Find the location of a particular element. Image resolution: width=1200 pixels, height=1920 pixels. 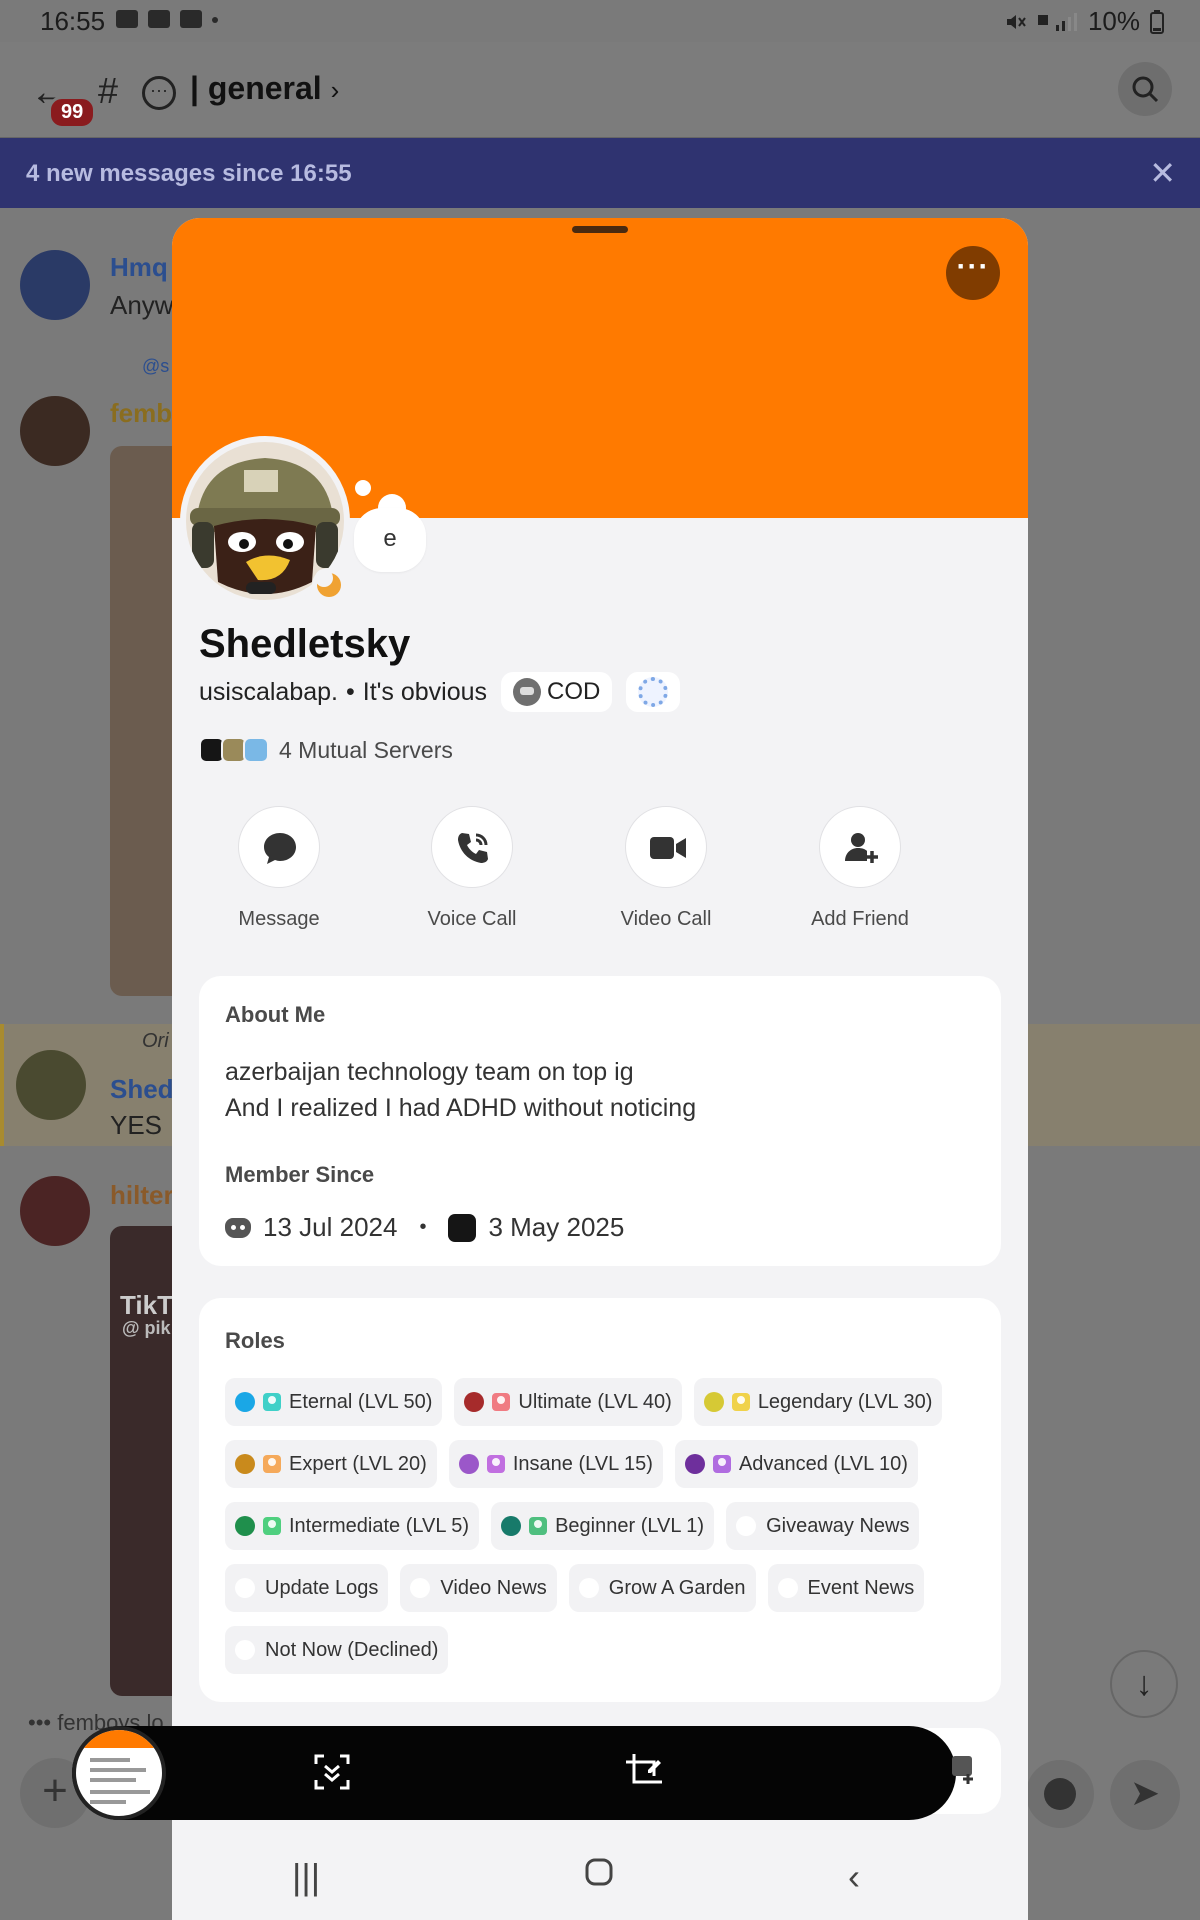

role-name: Advanced (LVL 10) is located at coordinates (823, 1463).